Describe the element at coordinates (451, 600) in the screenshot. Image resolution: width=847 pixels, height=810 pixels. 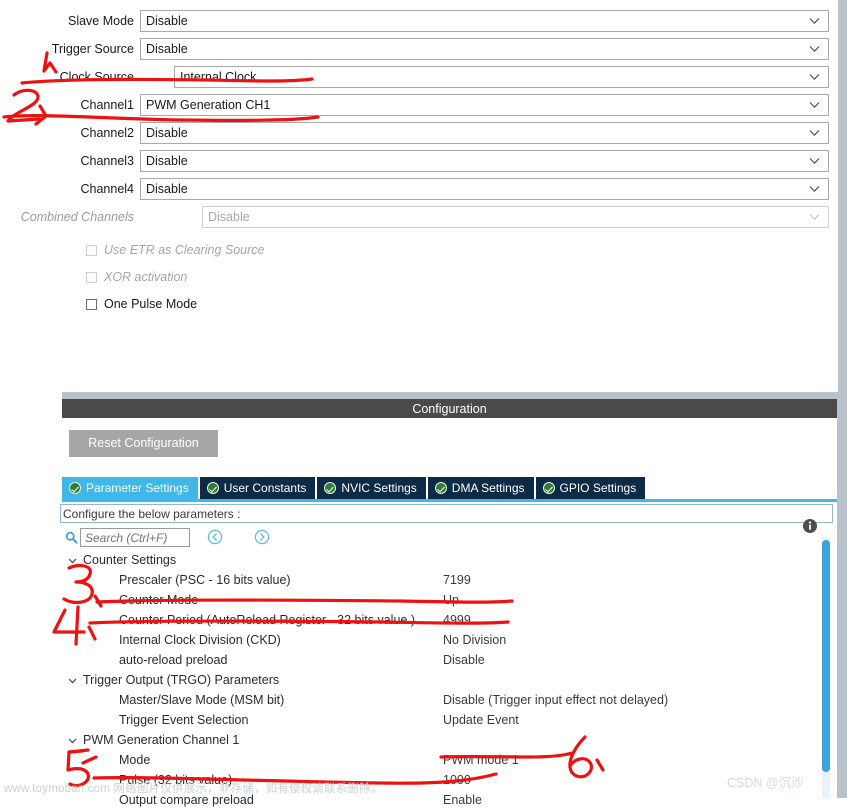
I see `tree-item-value: Up` at that location.